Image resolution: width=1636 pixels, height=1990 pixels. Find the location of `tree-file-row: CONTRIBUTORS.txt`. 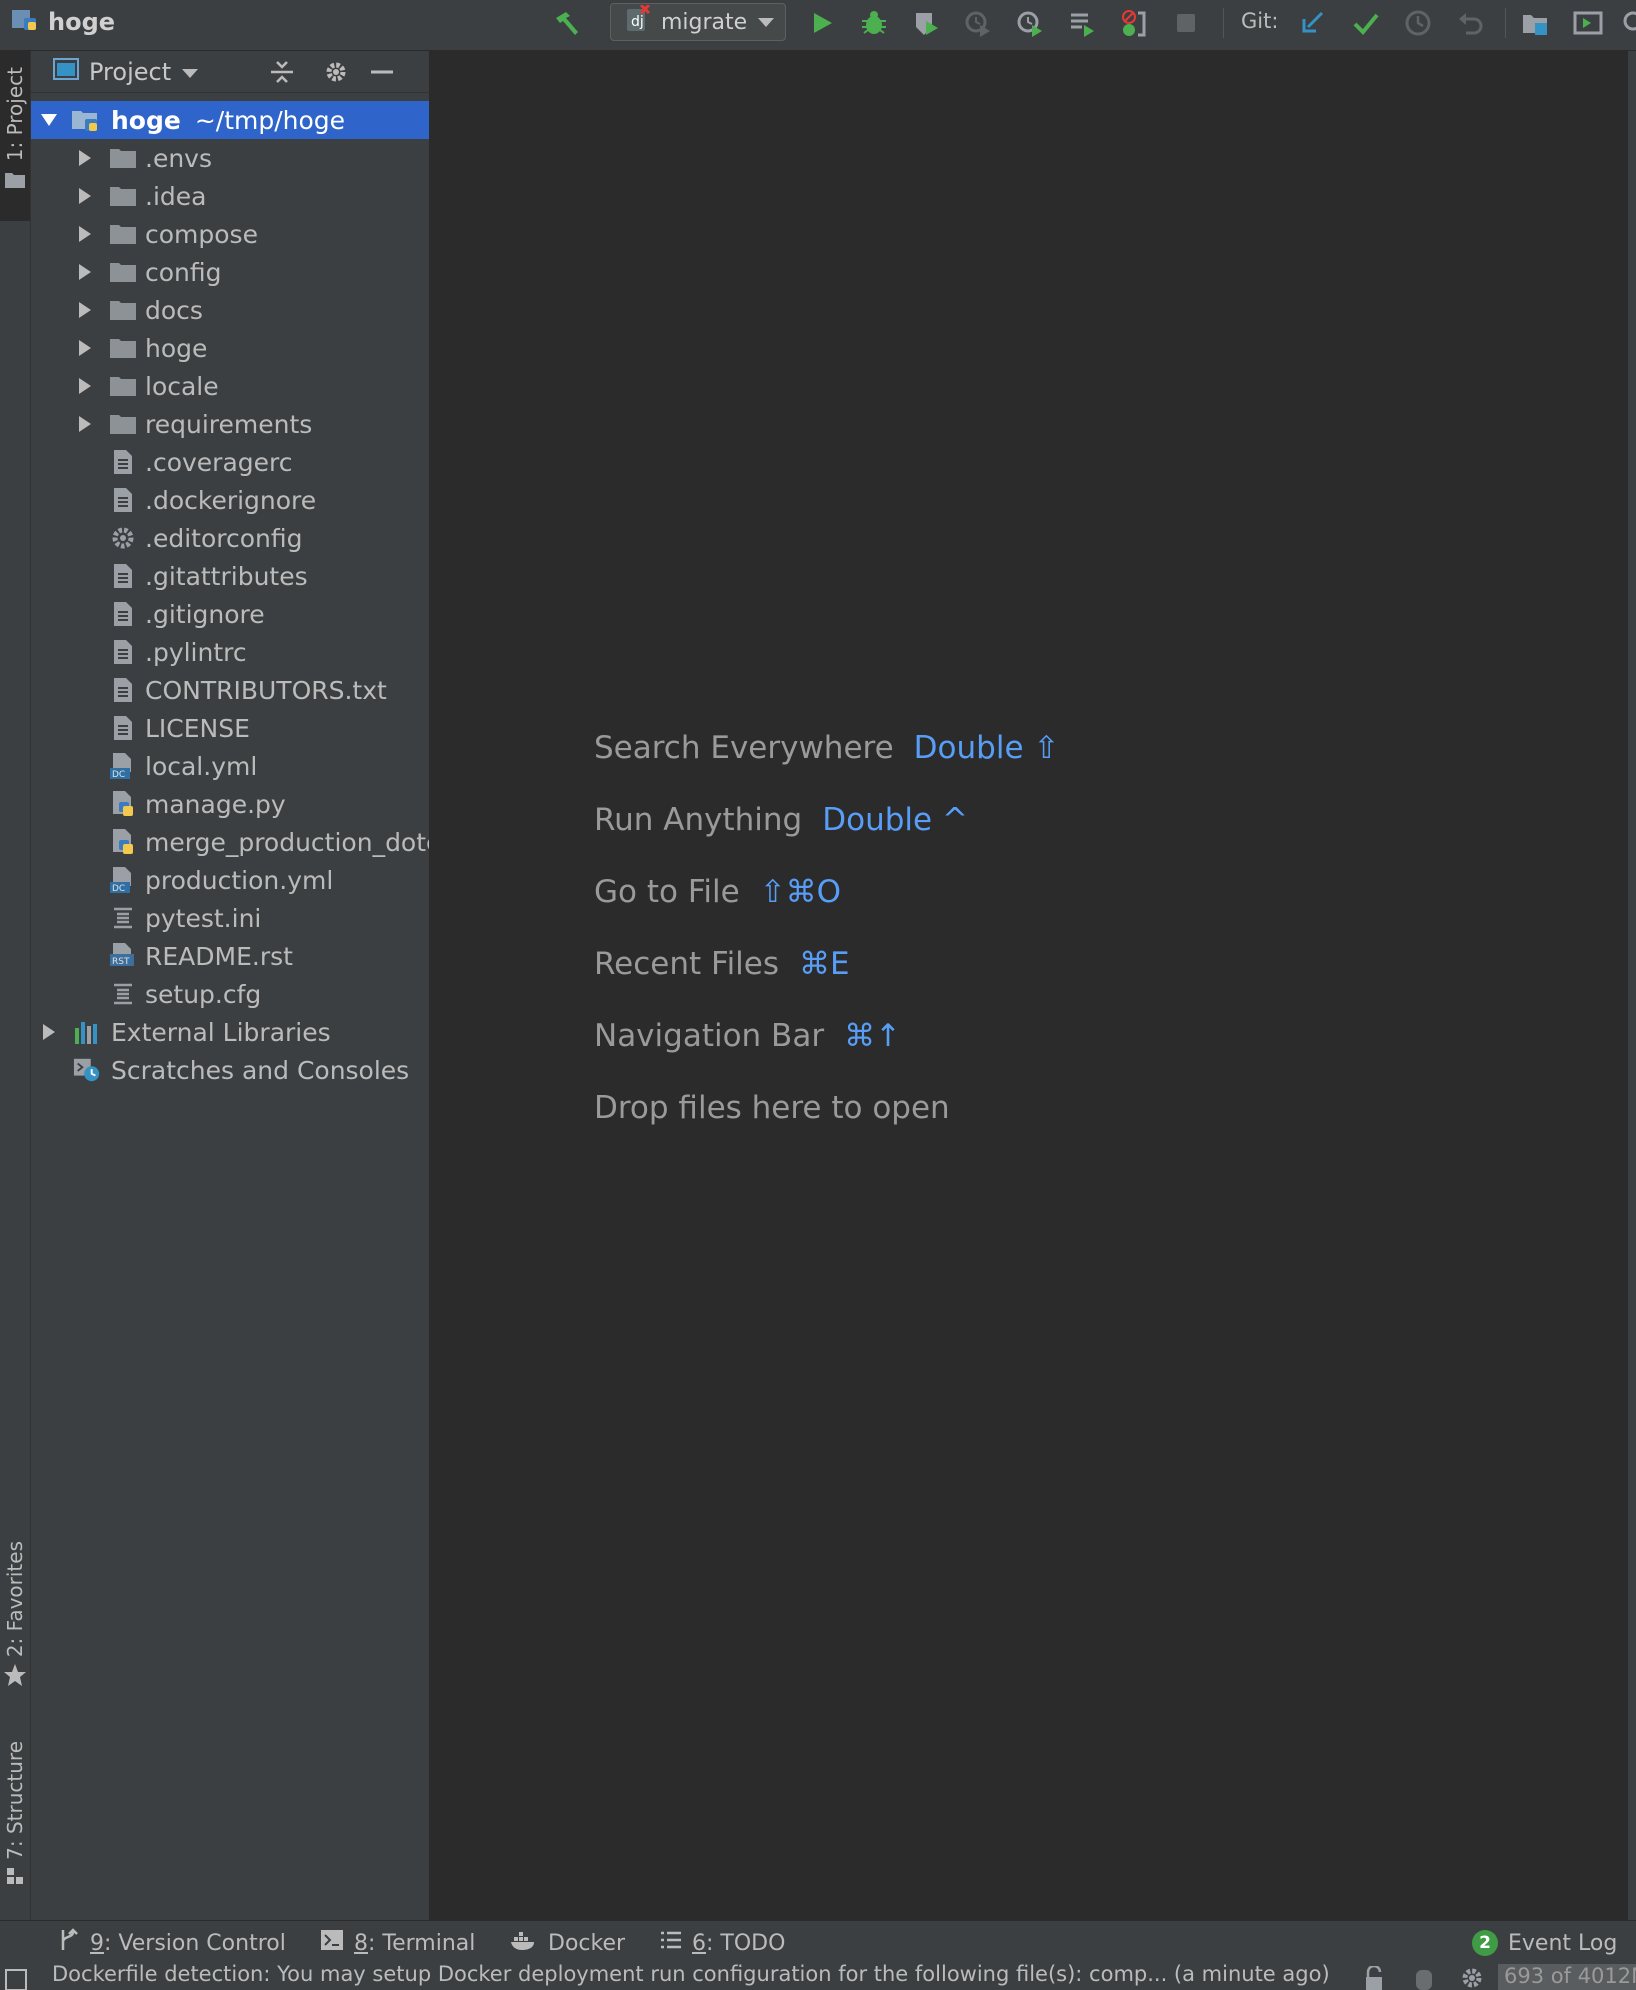

tree-file-row: CONTRIBUTORS.txt is located at coordinates (230, 690).